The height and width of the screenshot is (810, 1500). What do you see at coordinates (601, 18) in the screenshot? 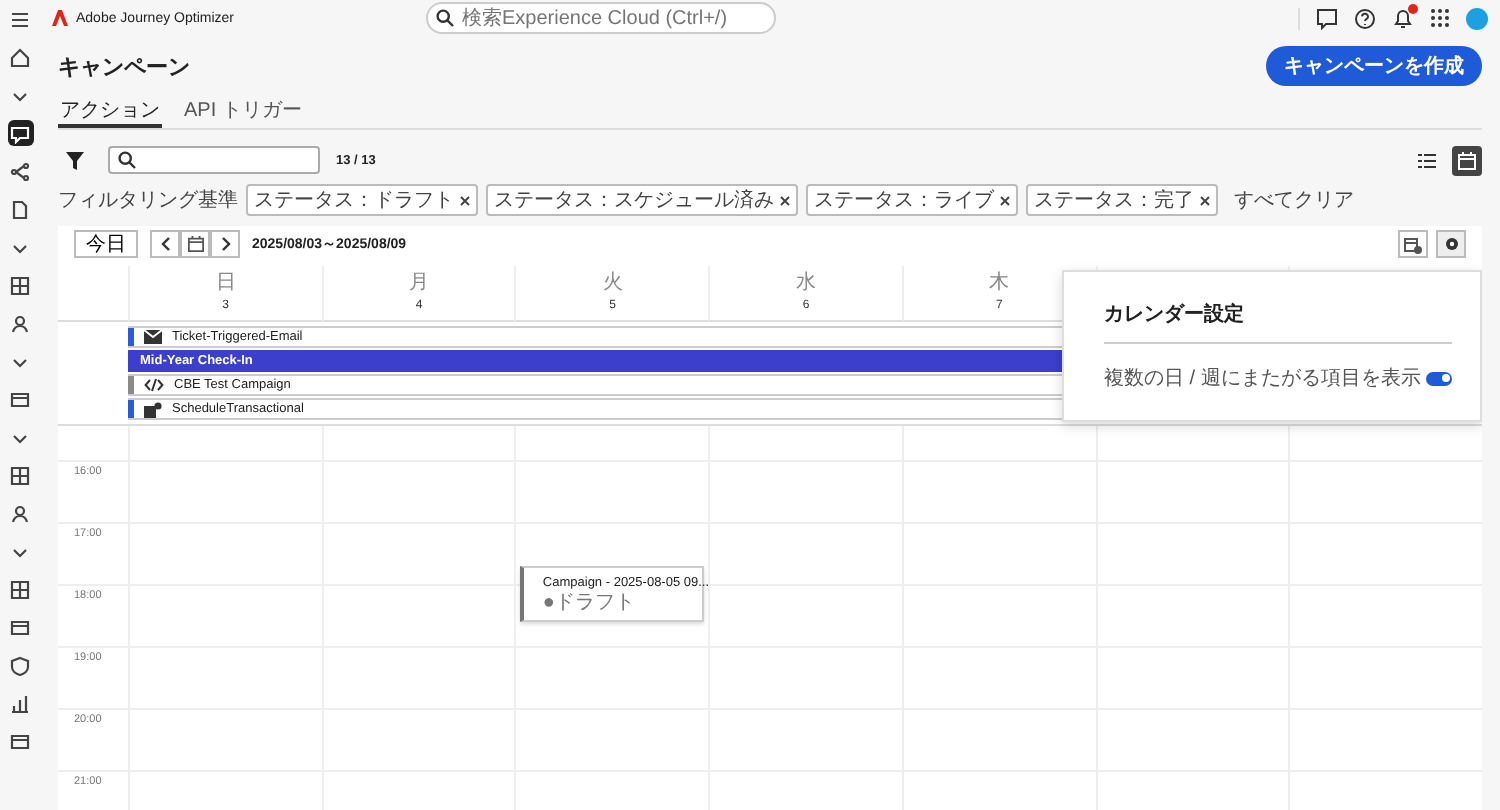
I see `global-search-field: 検索Experience Cloud (Ctrl+/)` at bounding box center [601, 18].